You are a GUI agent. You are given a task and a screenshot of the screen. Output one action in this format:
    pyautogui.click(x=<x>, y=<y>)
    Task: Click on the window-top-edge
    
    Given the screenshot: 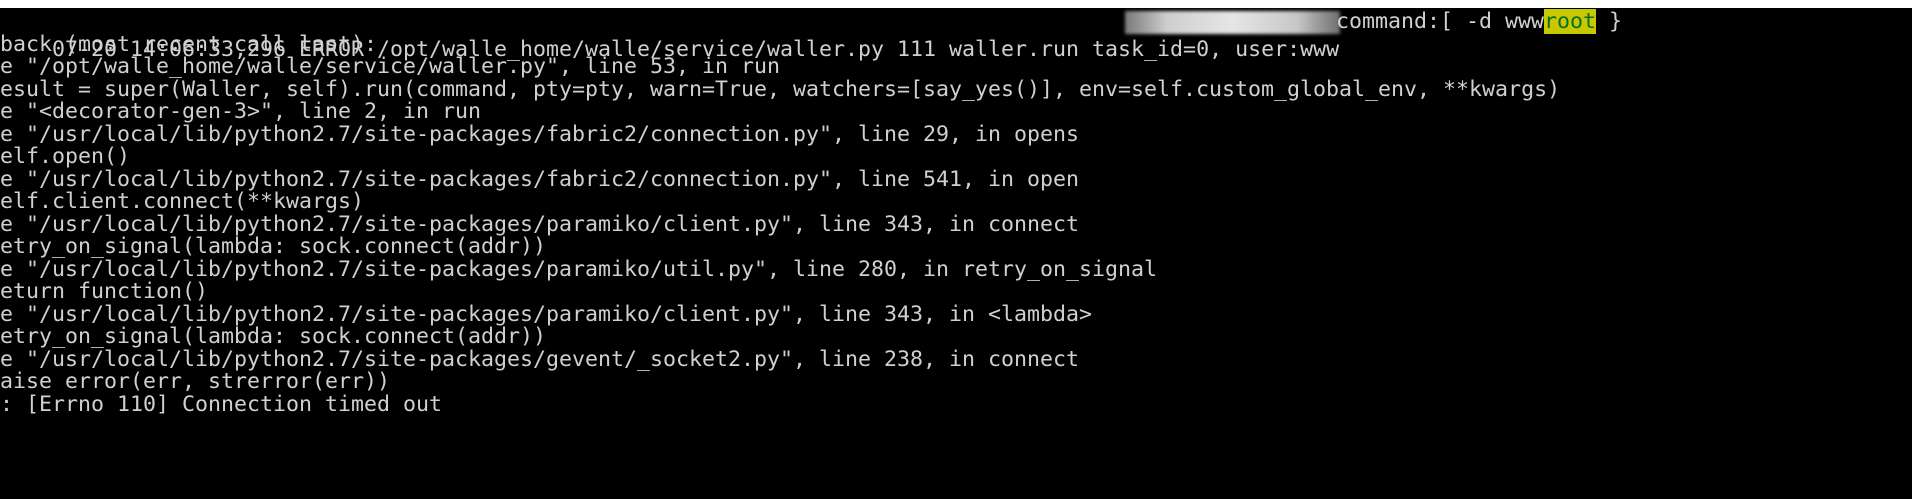 What is the action you would take?
    pyautogui.click(x=956, y=4)
    